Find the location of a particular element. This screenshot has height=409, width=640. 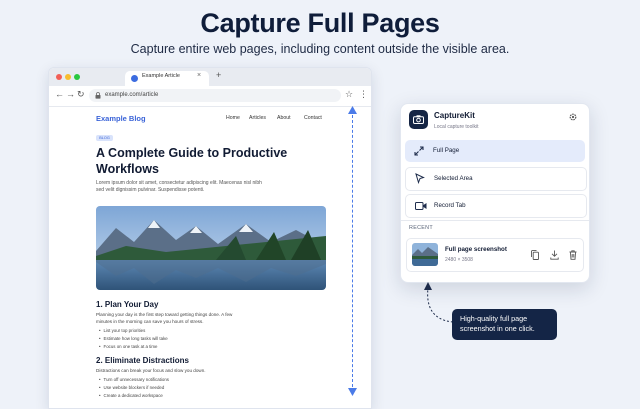

back-icon: ← is located at coordinates (59, 94).